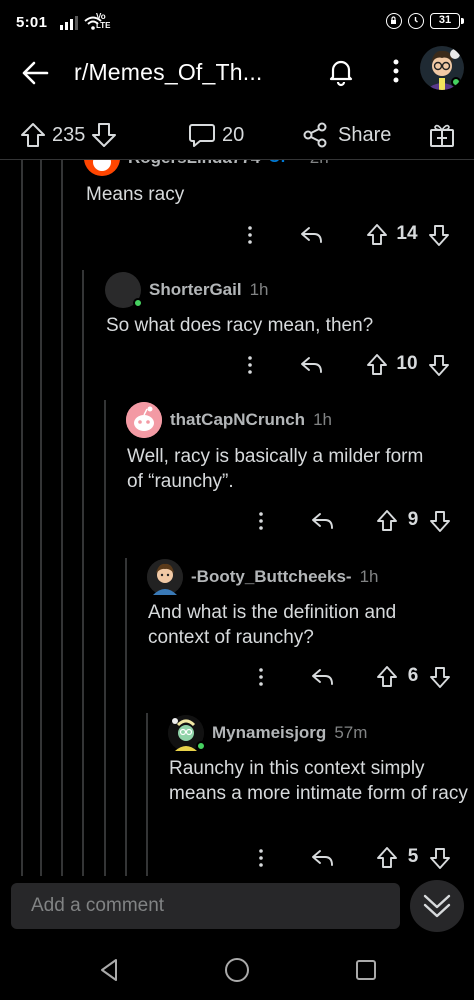 The image size is (474, 1000). Describe the element at coordinates (315, 135) in the screenshot. I see `share-icon` at that location.